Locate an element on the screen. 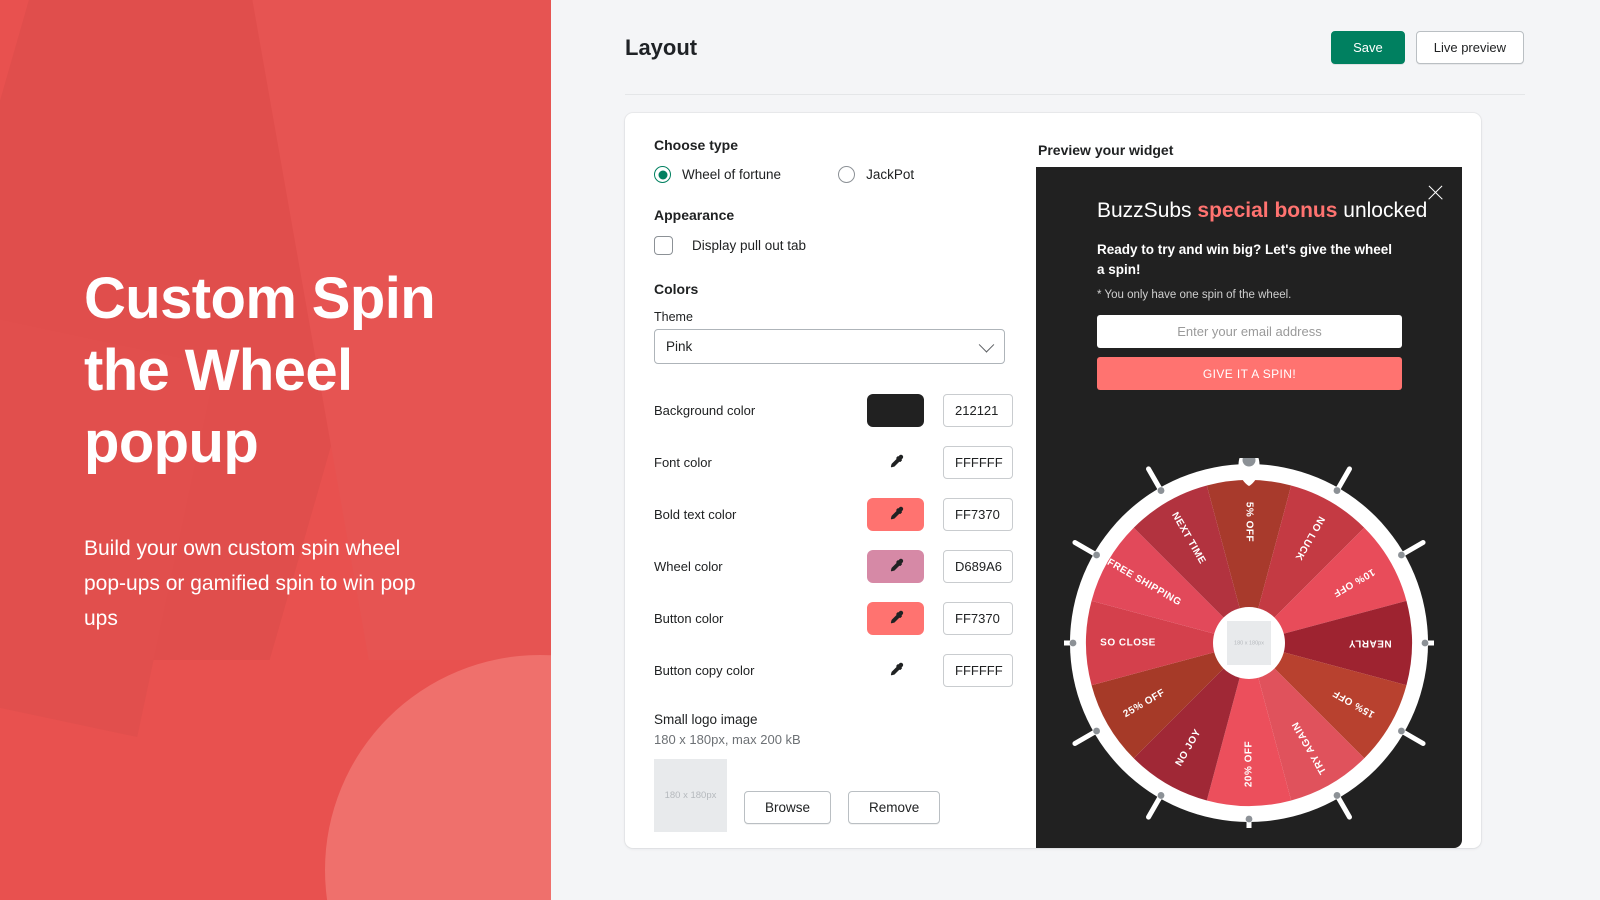 The width and height of the screenshot is (1600, 900). topbar-actions: Save Live preview is located at coordinates (1427, 47).